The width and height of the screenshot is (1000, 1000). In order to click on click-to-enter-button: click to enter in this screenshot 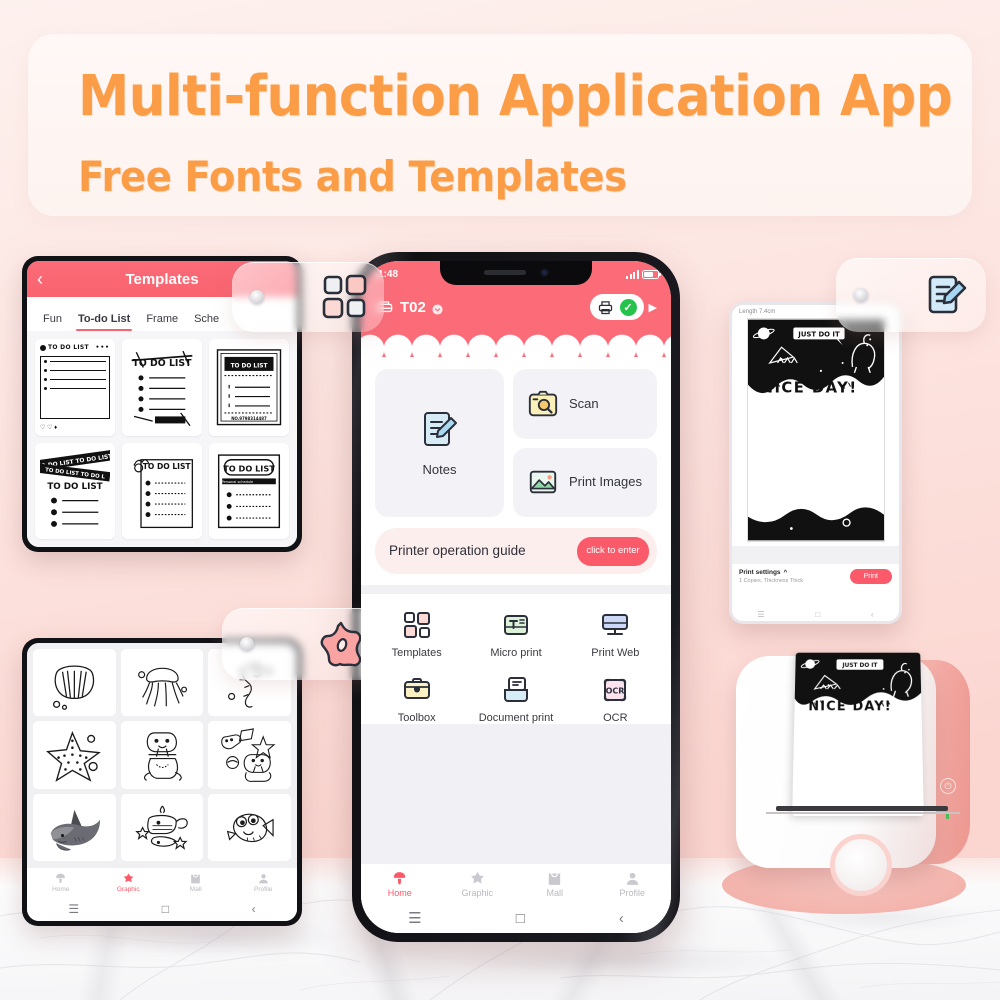, I will do `click(613, 551)`.